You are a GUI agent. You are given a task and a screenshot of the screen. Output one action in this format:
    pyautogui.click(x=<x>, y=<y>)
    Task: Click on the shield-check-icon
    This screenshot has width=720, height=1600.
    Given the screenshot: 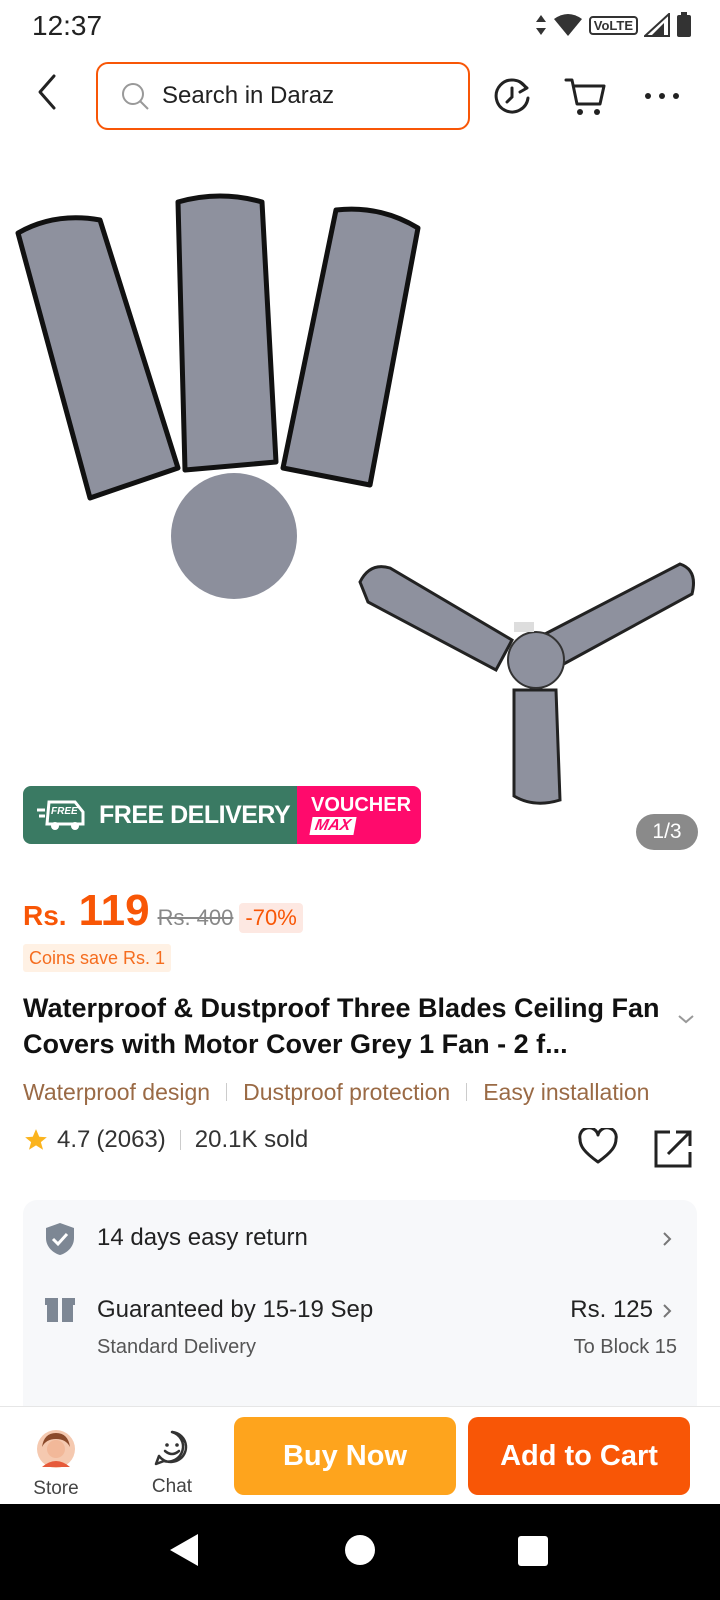 What is the action you would take?
    pyautogui.click(x=60, y=1239)
    